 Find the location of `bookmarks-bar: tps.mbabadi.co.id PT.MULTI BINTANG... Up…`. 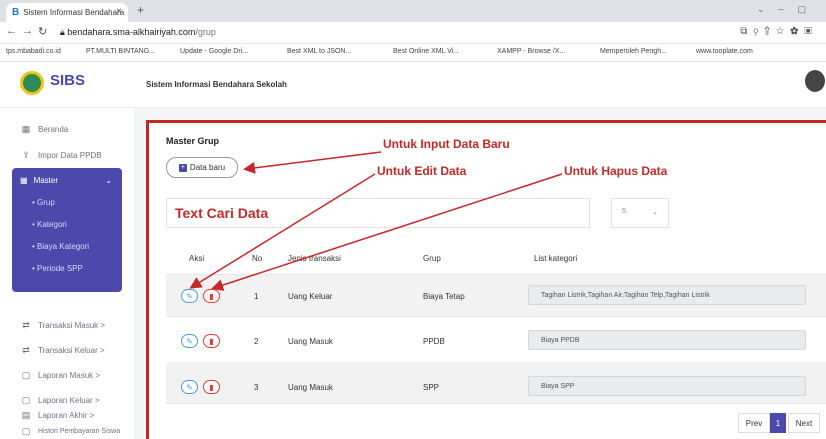

bookmarks-bar: tps.mbabadi.co.id PT.MULTI BINTANG... Up… is located at coordinates (413, 53).